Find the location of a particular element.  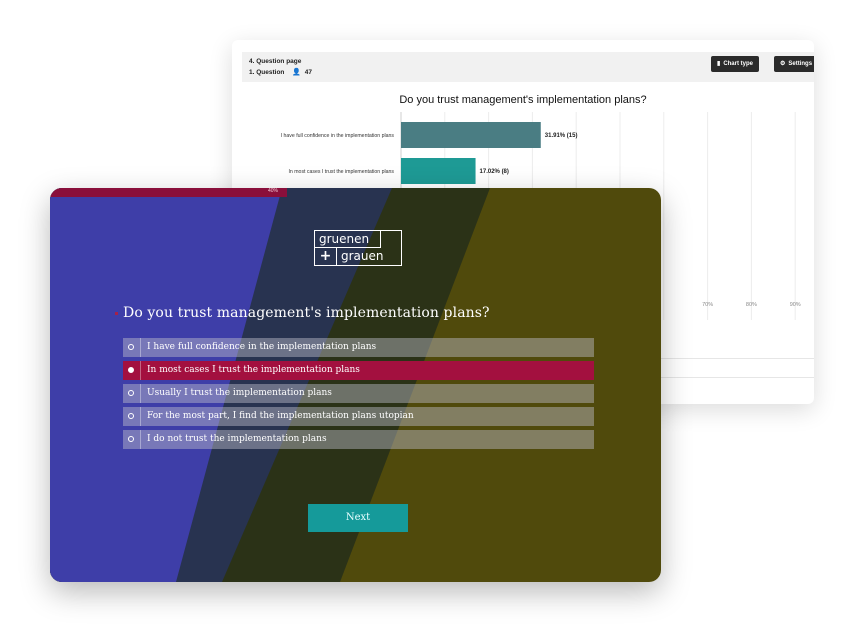

x-tick-label: 90% is located at coordinates (795, 305).